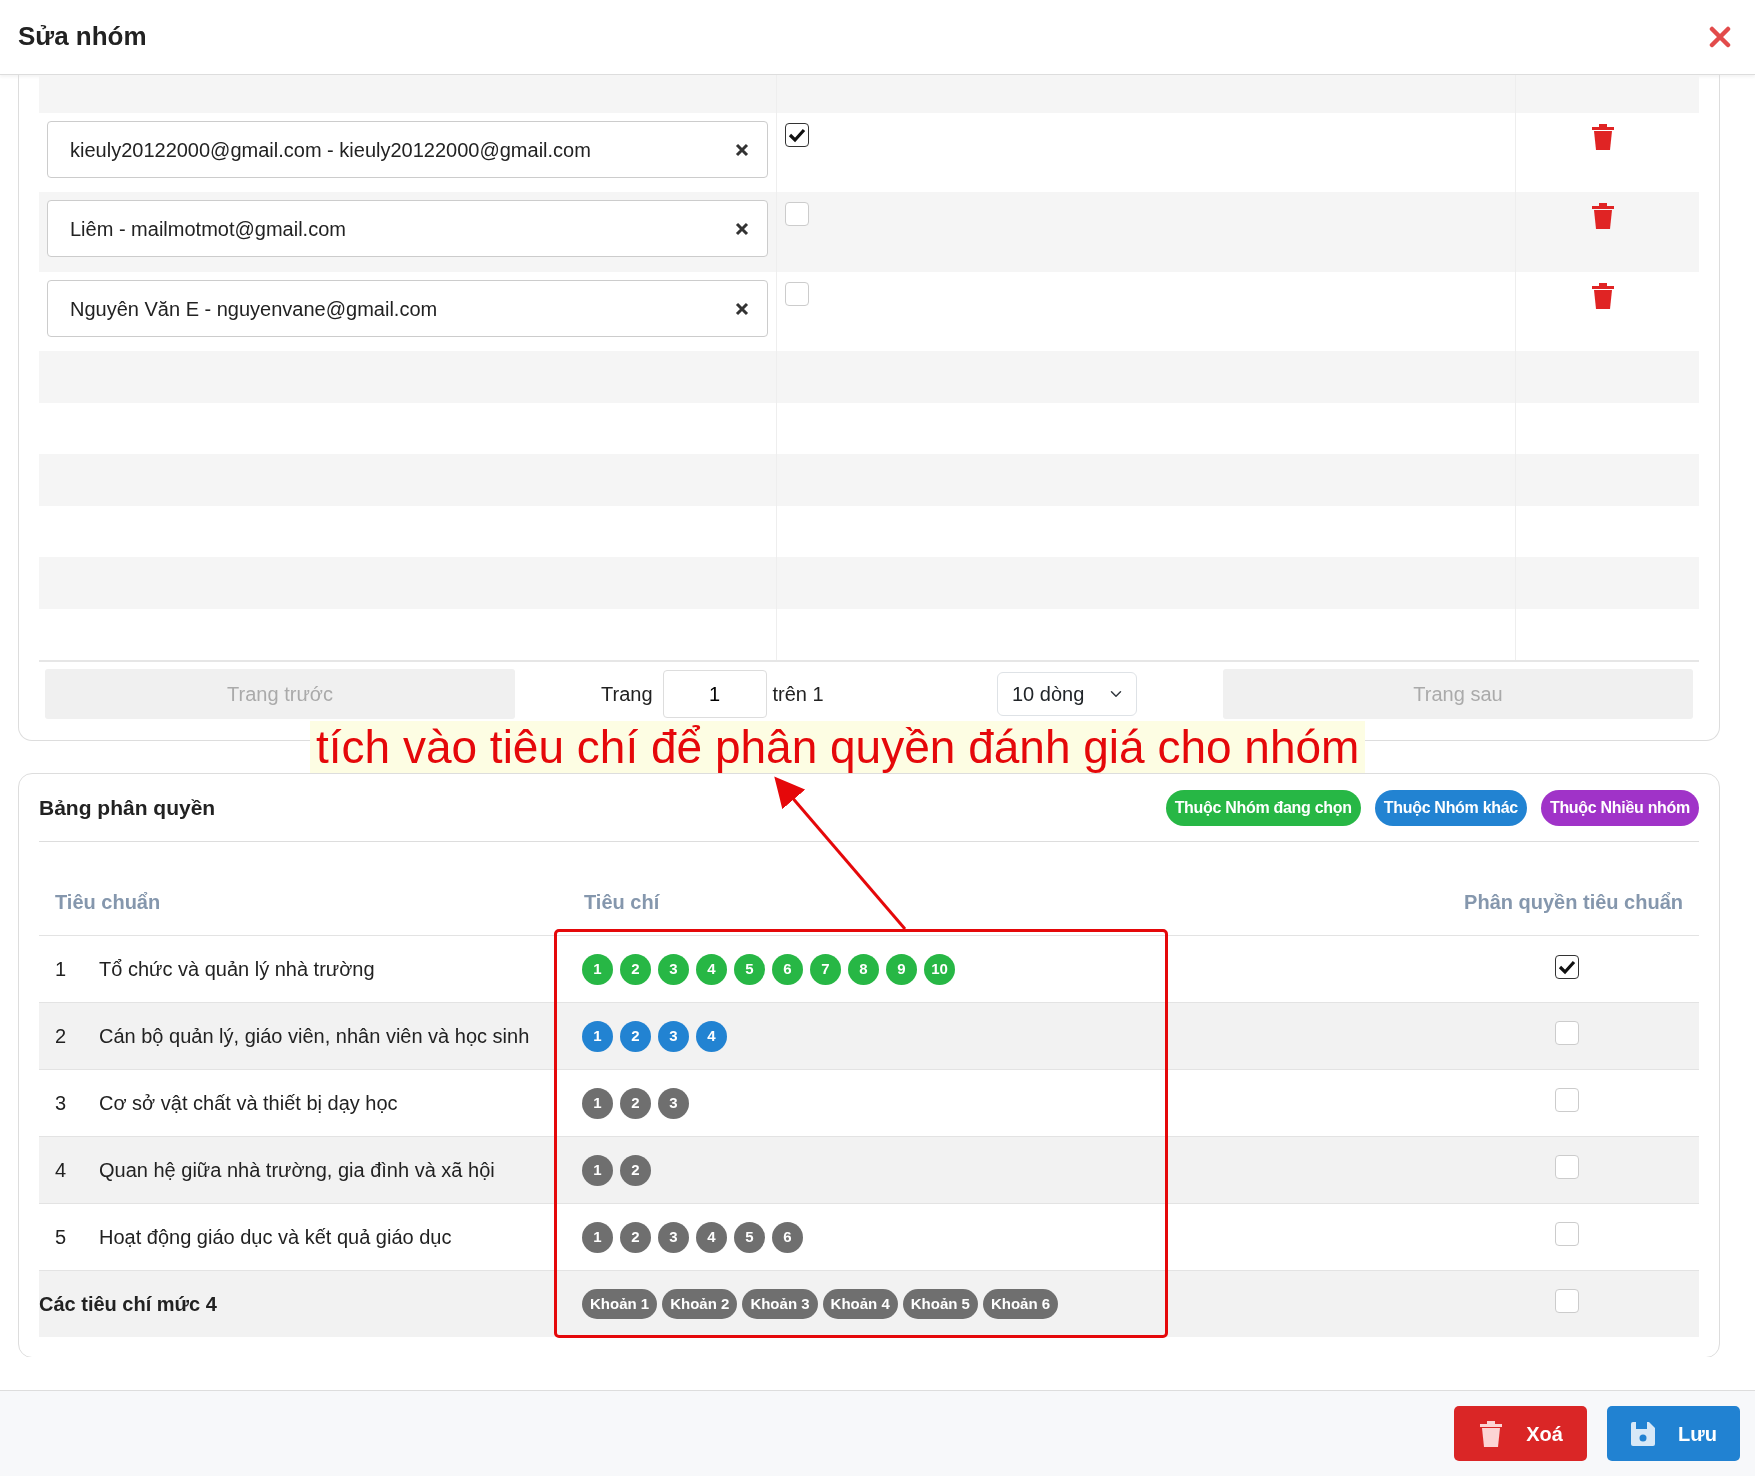 The height and width of the screenshot is (1476, 1755). I want to click on page-input: 1, so click(714, 694).